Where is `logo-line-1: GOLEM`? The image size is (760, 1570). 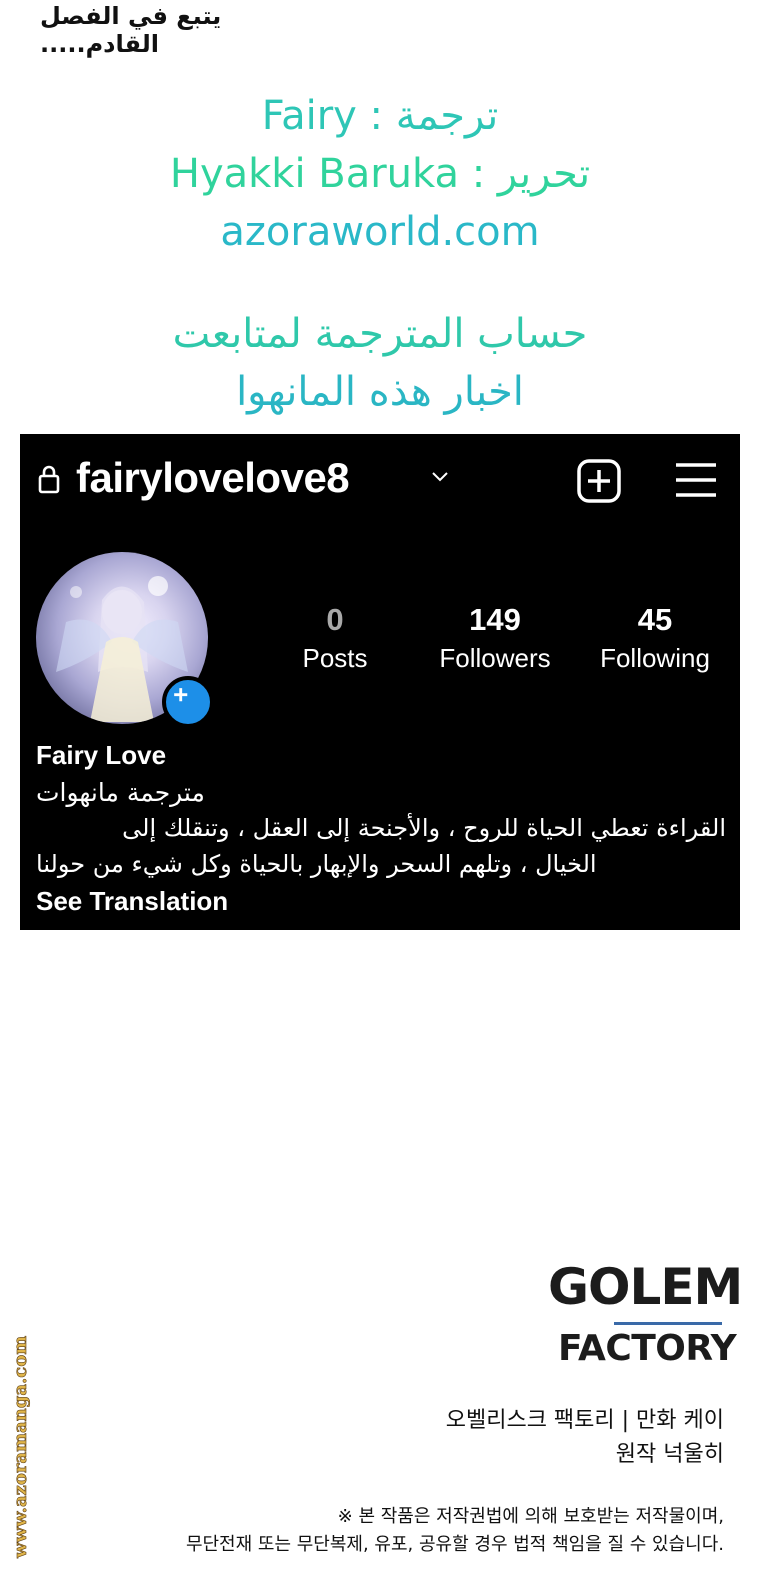 logo-line-1: GOLEM is located at coordinates (645, 1287).